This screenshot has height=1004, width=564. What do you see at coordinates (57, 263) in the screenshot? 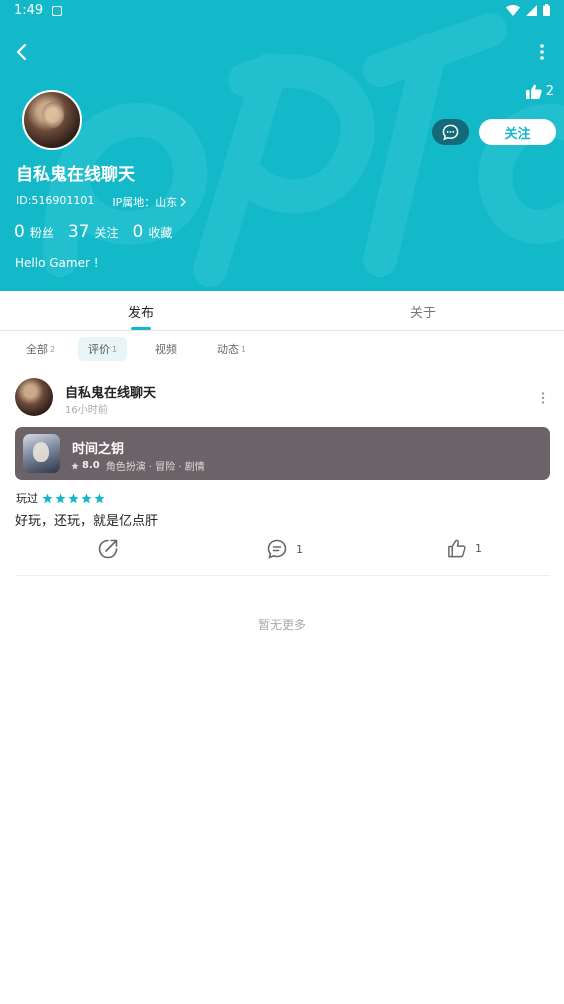
I see `profile-bio: Hello Gamer !` at bounding box center [57, 263].